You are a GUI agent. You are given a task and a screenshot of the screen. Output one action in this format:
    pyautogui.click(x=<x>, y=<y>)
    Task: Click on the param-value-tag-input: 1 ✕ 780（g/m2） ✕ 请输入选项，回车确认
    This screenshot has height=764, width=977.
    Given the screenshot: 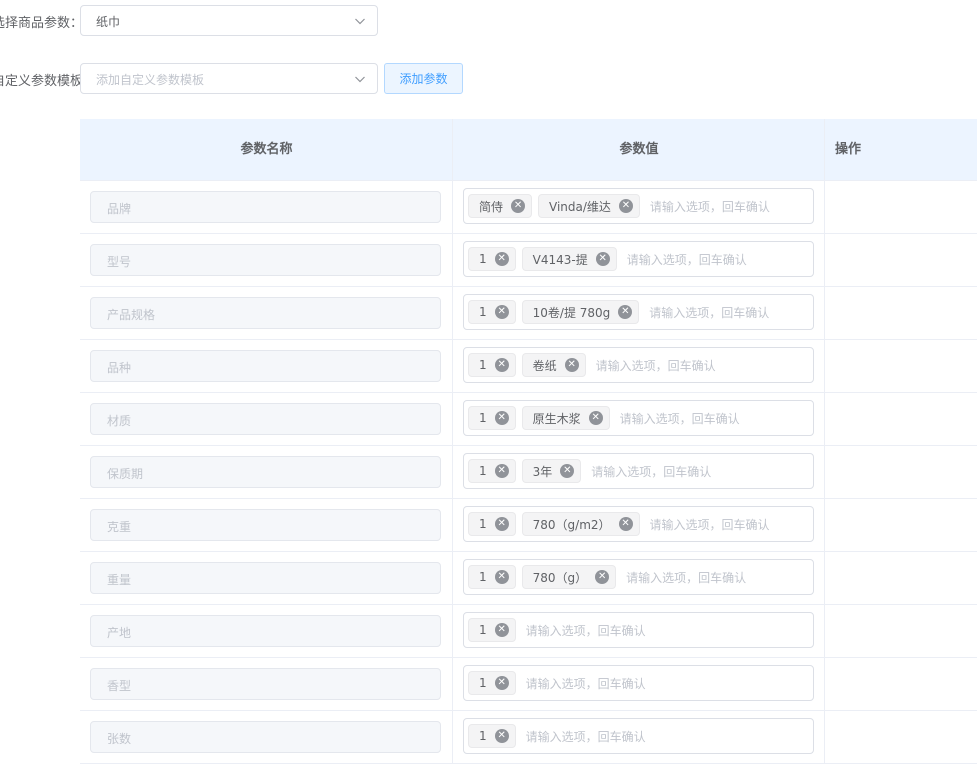 What is the action you would take?
    pyautogui.click(x=638, y=524)
    